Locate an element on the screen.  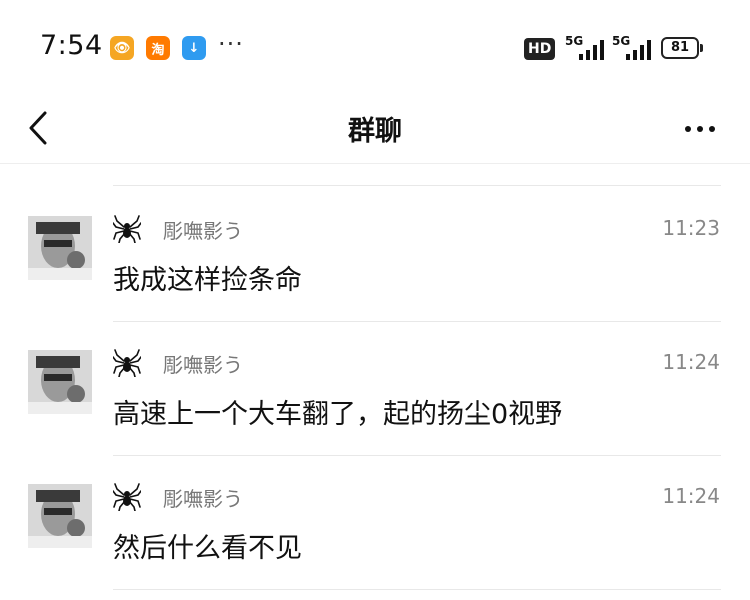
battery-tip is located at coordinates (701, 48).